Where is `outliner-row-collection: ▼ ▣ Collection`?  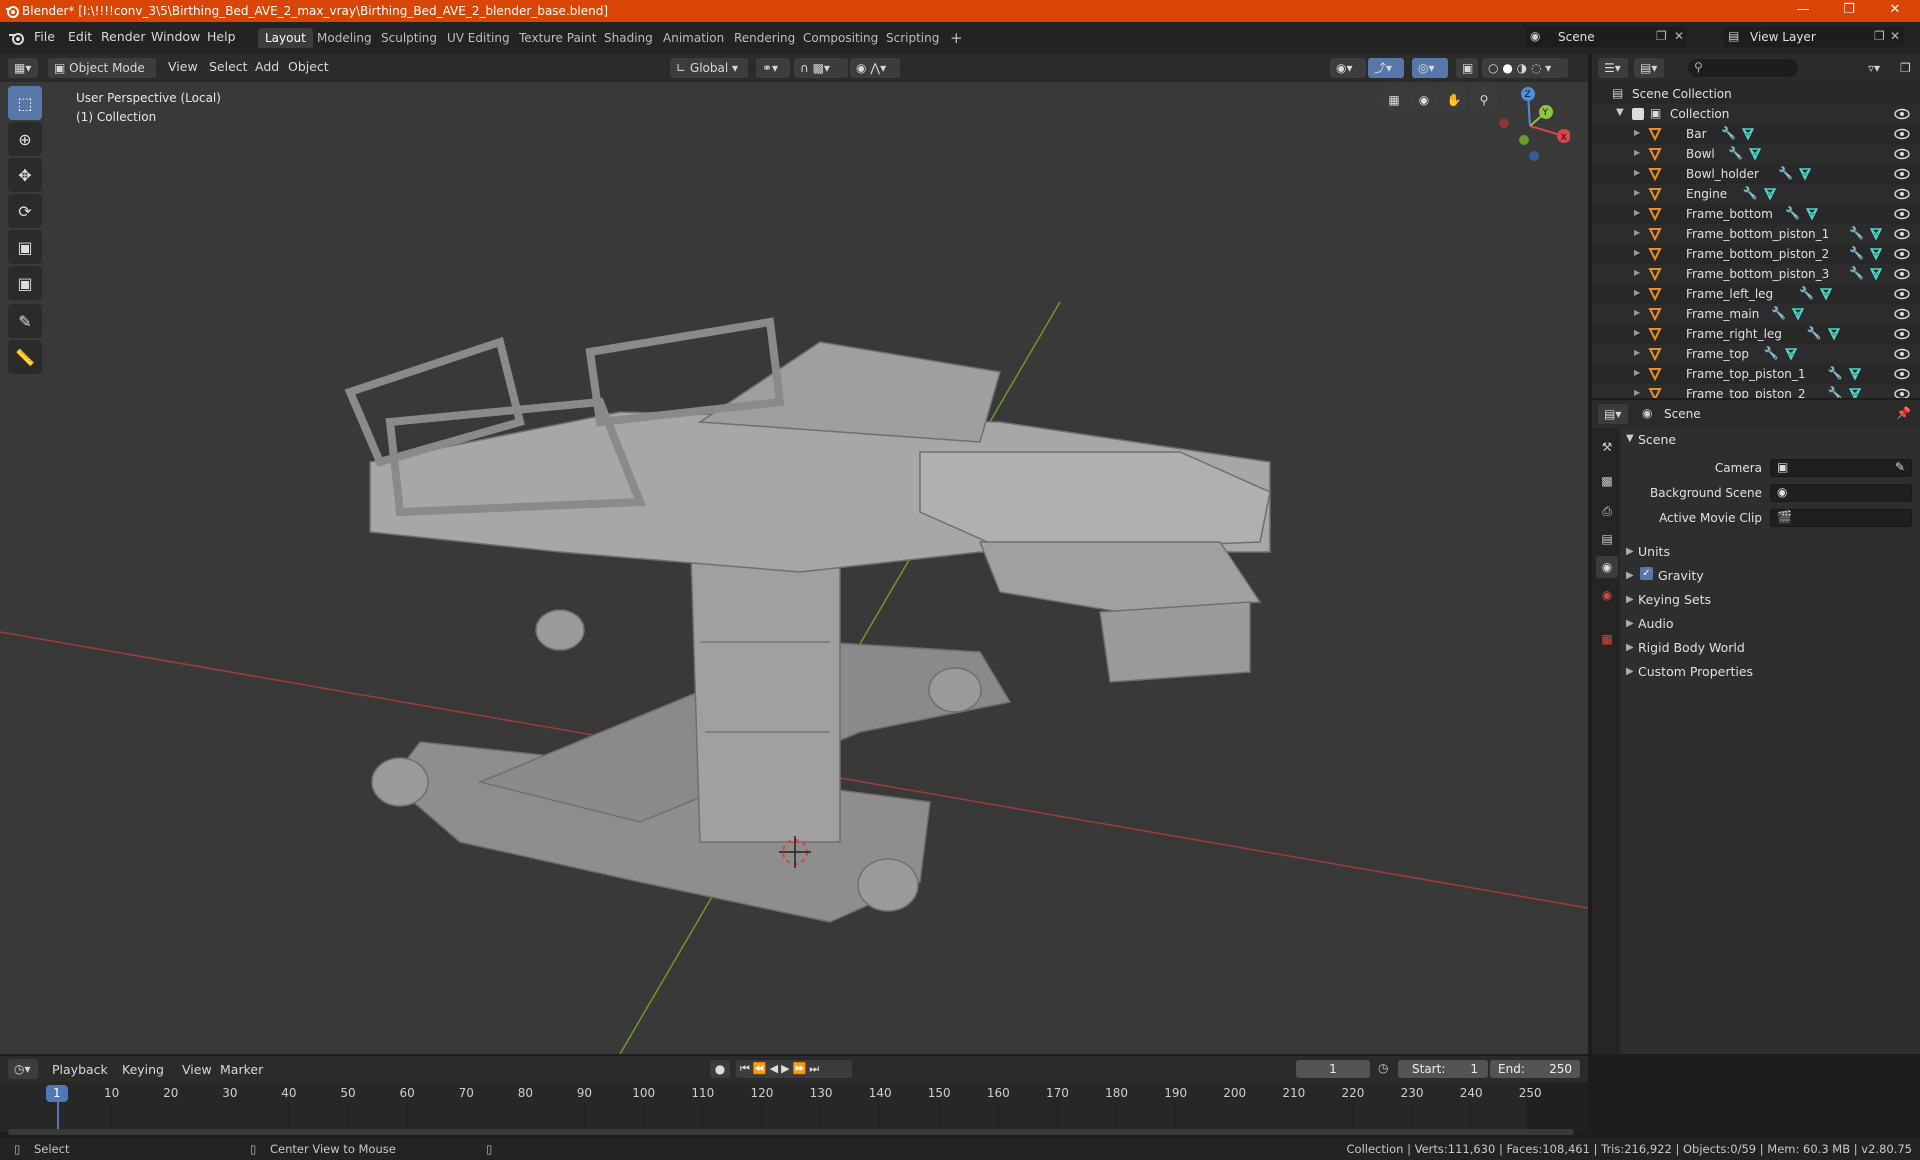
outliner-row-collection: ▼ ▣ Collection is located at coordinates (1756, 114).